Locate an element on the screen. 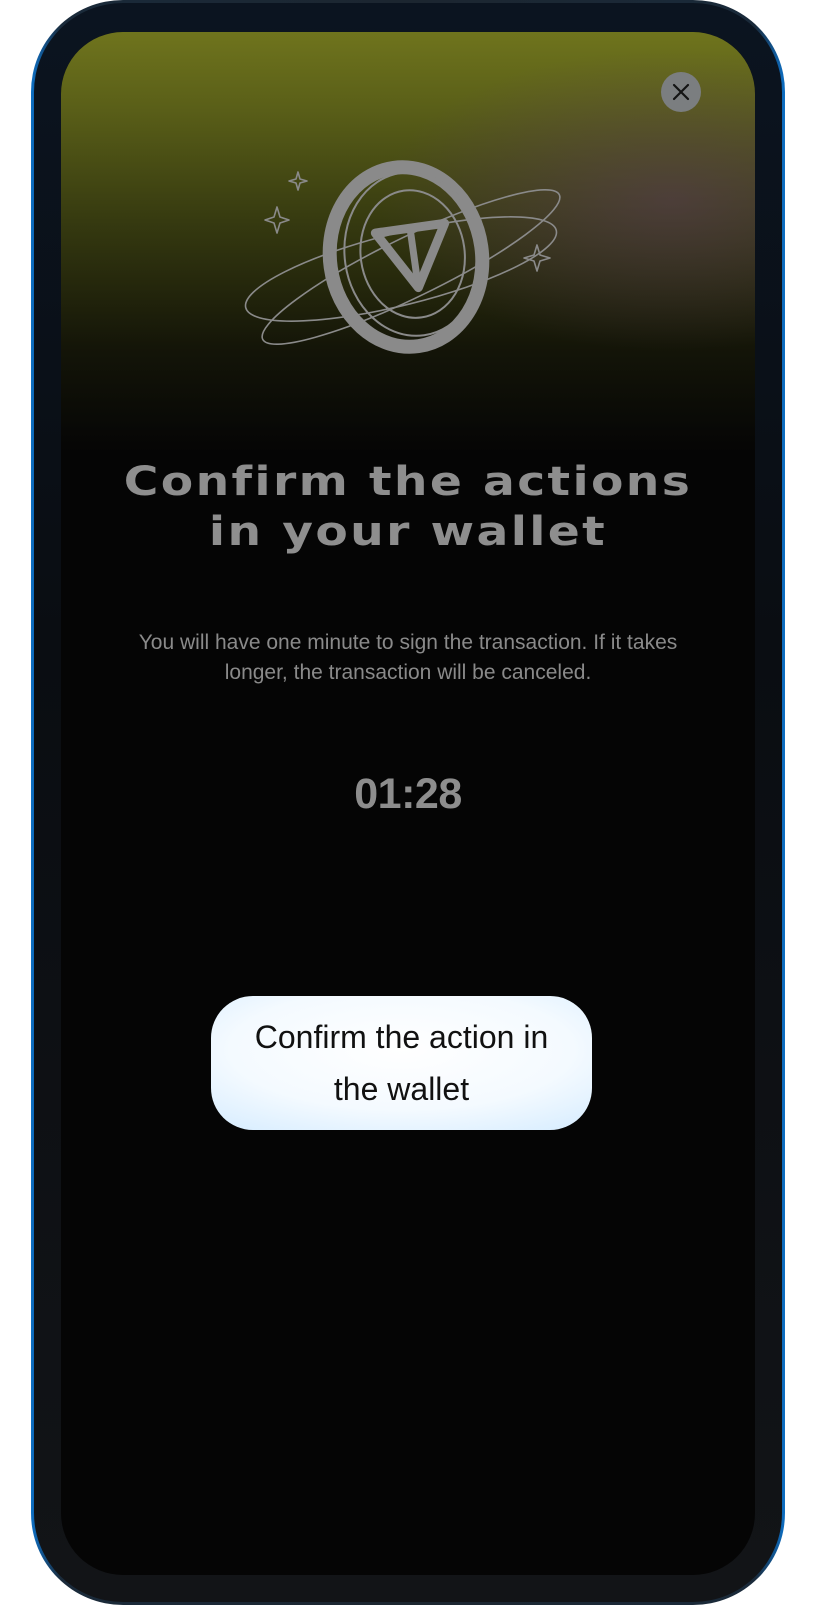 The height and width of the screenshot is (1605, 816). ton-coin-illustration is located at coordinates (402, 257).